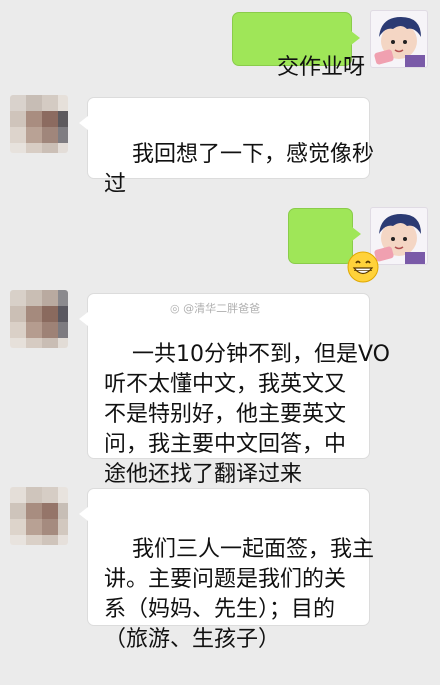  Describe the element at coordinates (399, 39) in the screenshot. I see `self-avatar-icon` at that location.